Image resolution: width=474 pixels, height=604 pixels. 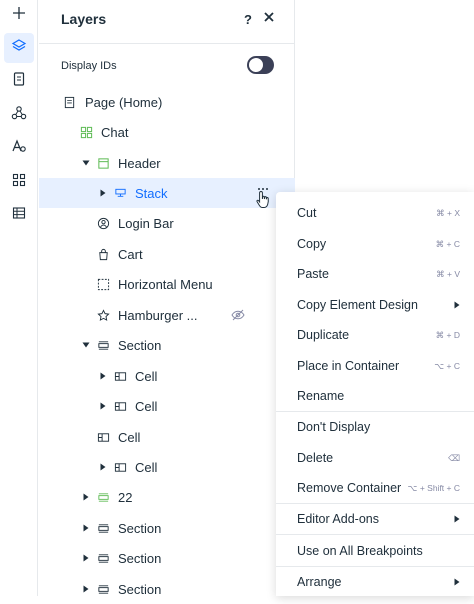 I want to click on add-elements-button, so click(x=19, y=15).